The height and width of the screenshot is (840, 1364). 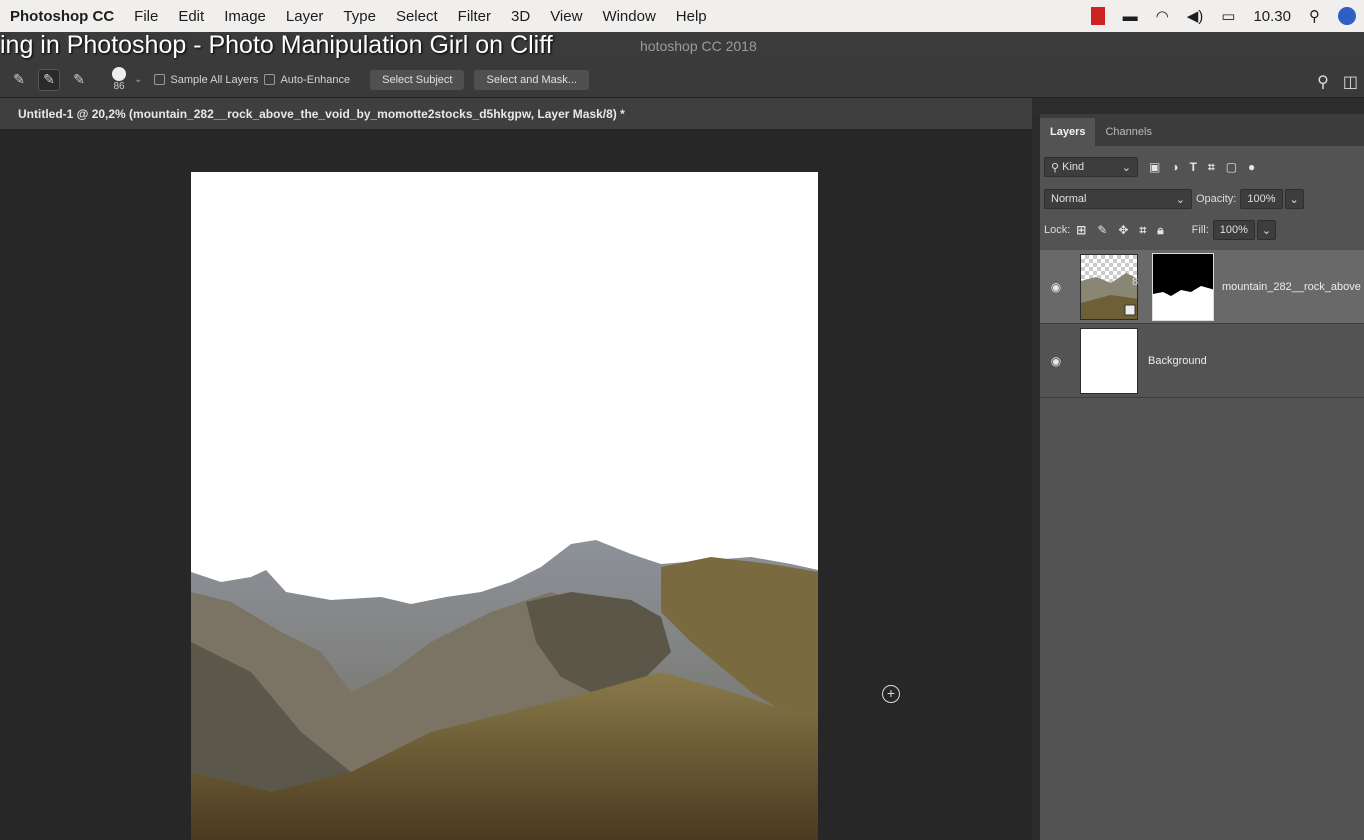 I want to click on menu-3d: 3D, so click(x=520, y=16).